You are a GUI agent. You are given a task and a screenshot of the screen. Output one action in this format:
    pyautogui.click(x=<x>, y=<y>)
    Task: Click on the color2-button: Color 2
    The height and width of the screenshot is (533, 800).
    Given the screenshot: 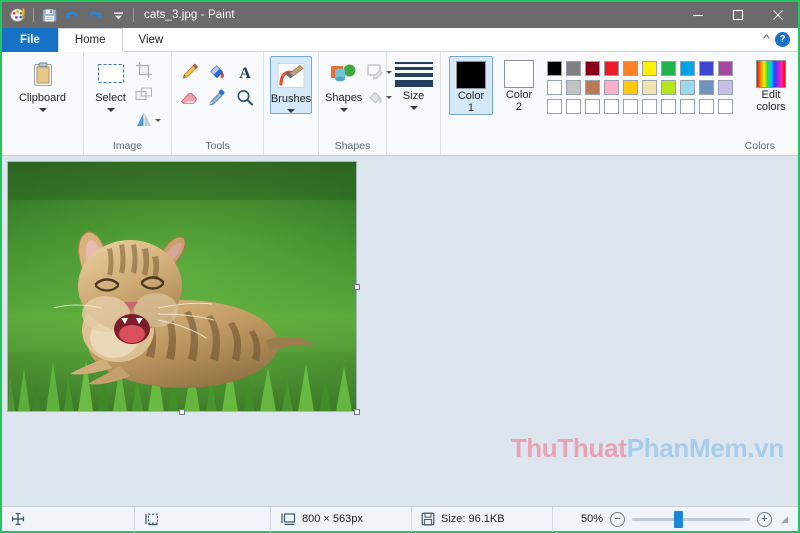 What is the action you would take?
    pyautogui.click(x=519, y=84)
    